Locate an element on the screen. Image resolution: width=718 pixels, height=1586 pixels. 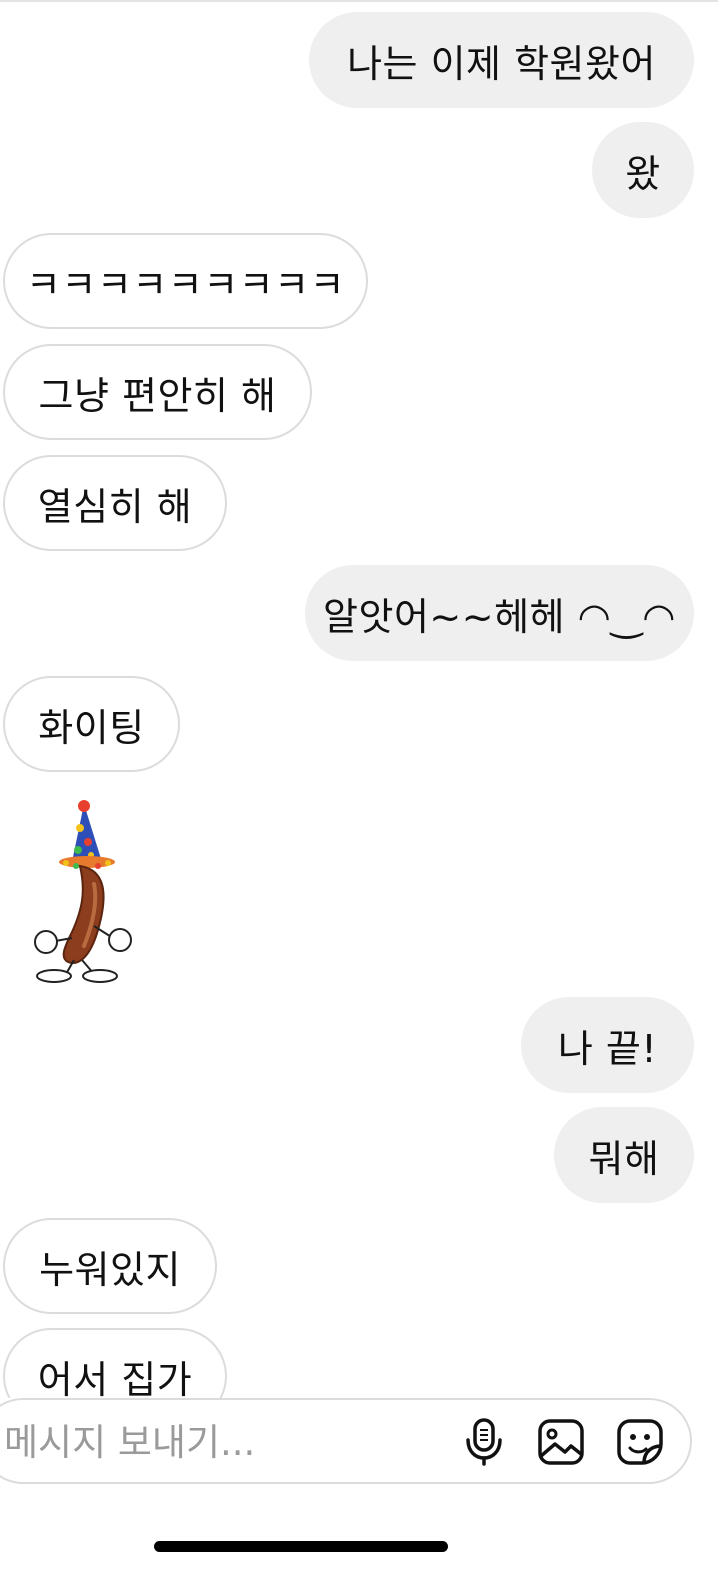
message-bubble-sent: 나 끝! is located at coordinates (607, 1045).